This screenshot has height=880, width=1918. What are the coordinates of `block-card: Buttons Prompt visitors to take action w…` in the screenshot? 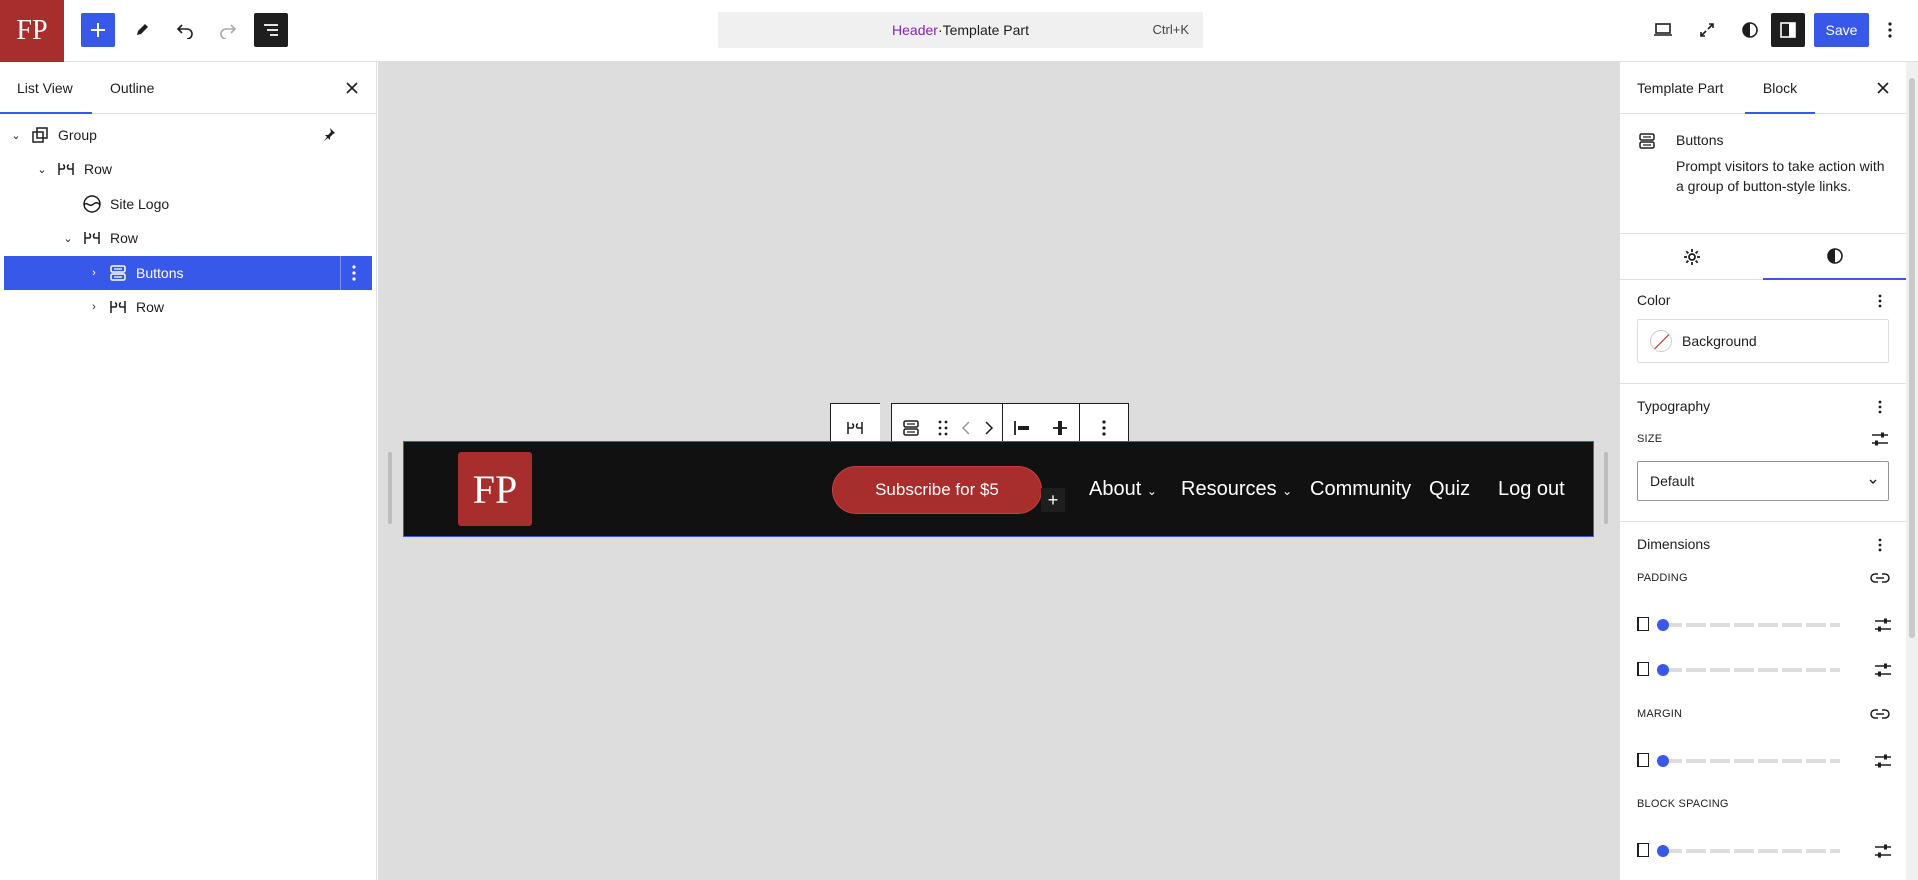 It's located at (1763, 174).